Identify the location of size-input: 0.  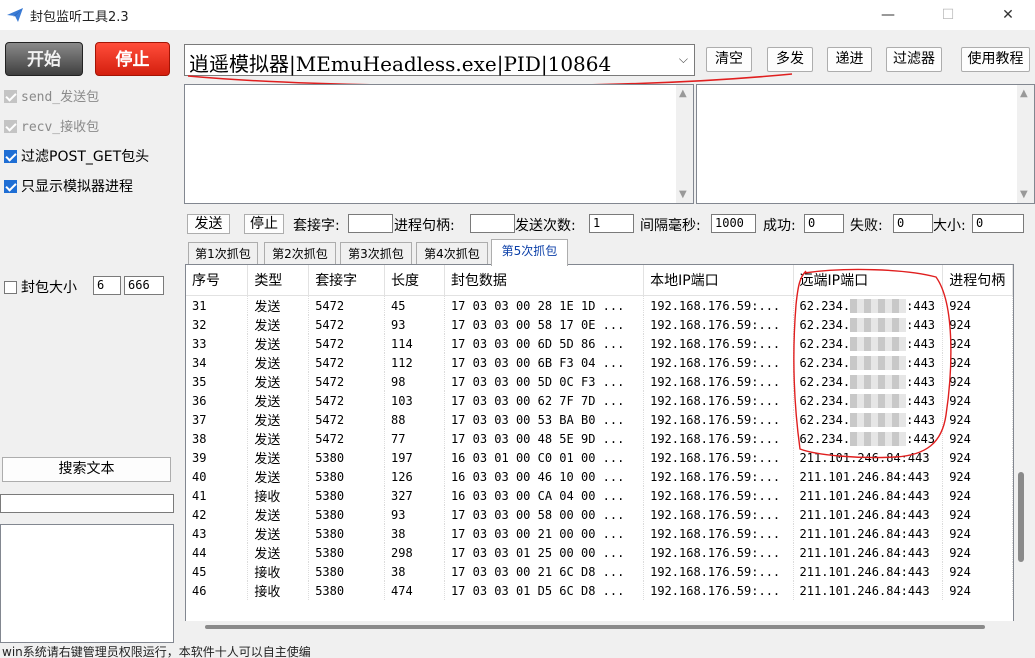
(998, 223).